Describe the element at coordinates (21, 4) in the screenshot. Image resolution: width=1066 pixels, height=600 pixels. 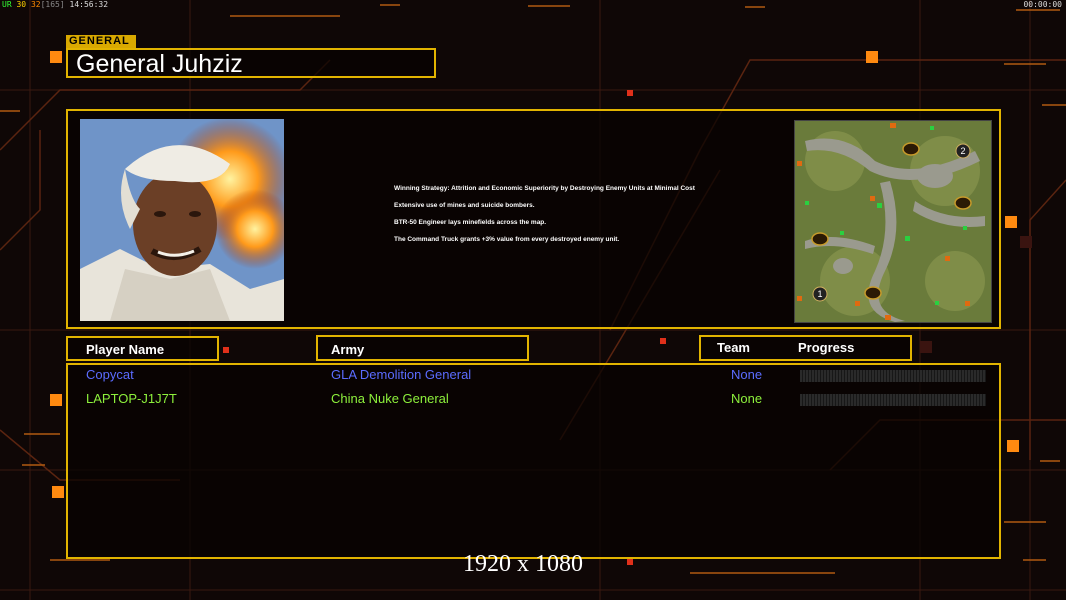
I see `fps-value-a: 30` at that location.